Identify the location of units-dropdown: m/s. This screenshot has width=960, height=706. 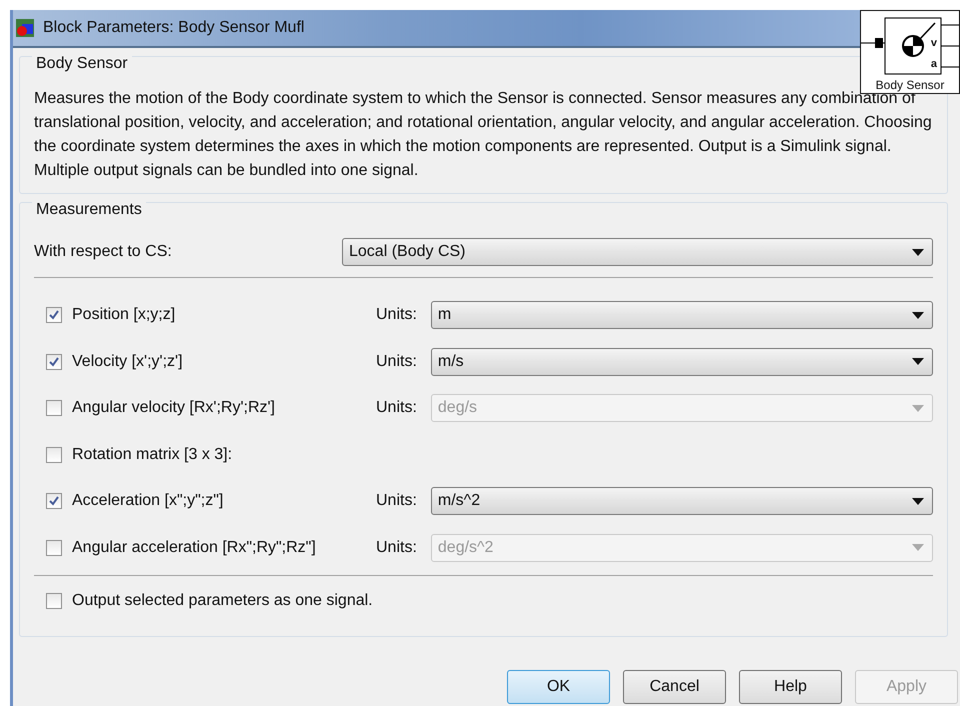
(681, 362).